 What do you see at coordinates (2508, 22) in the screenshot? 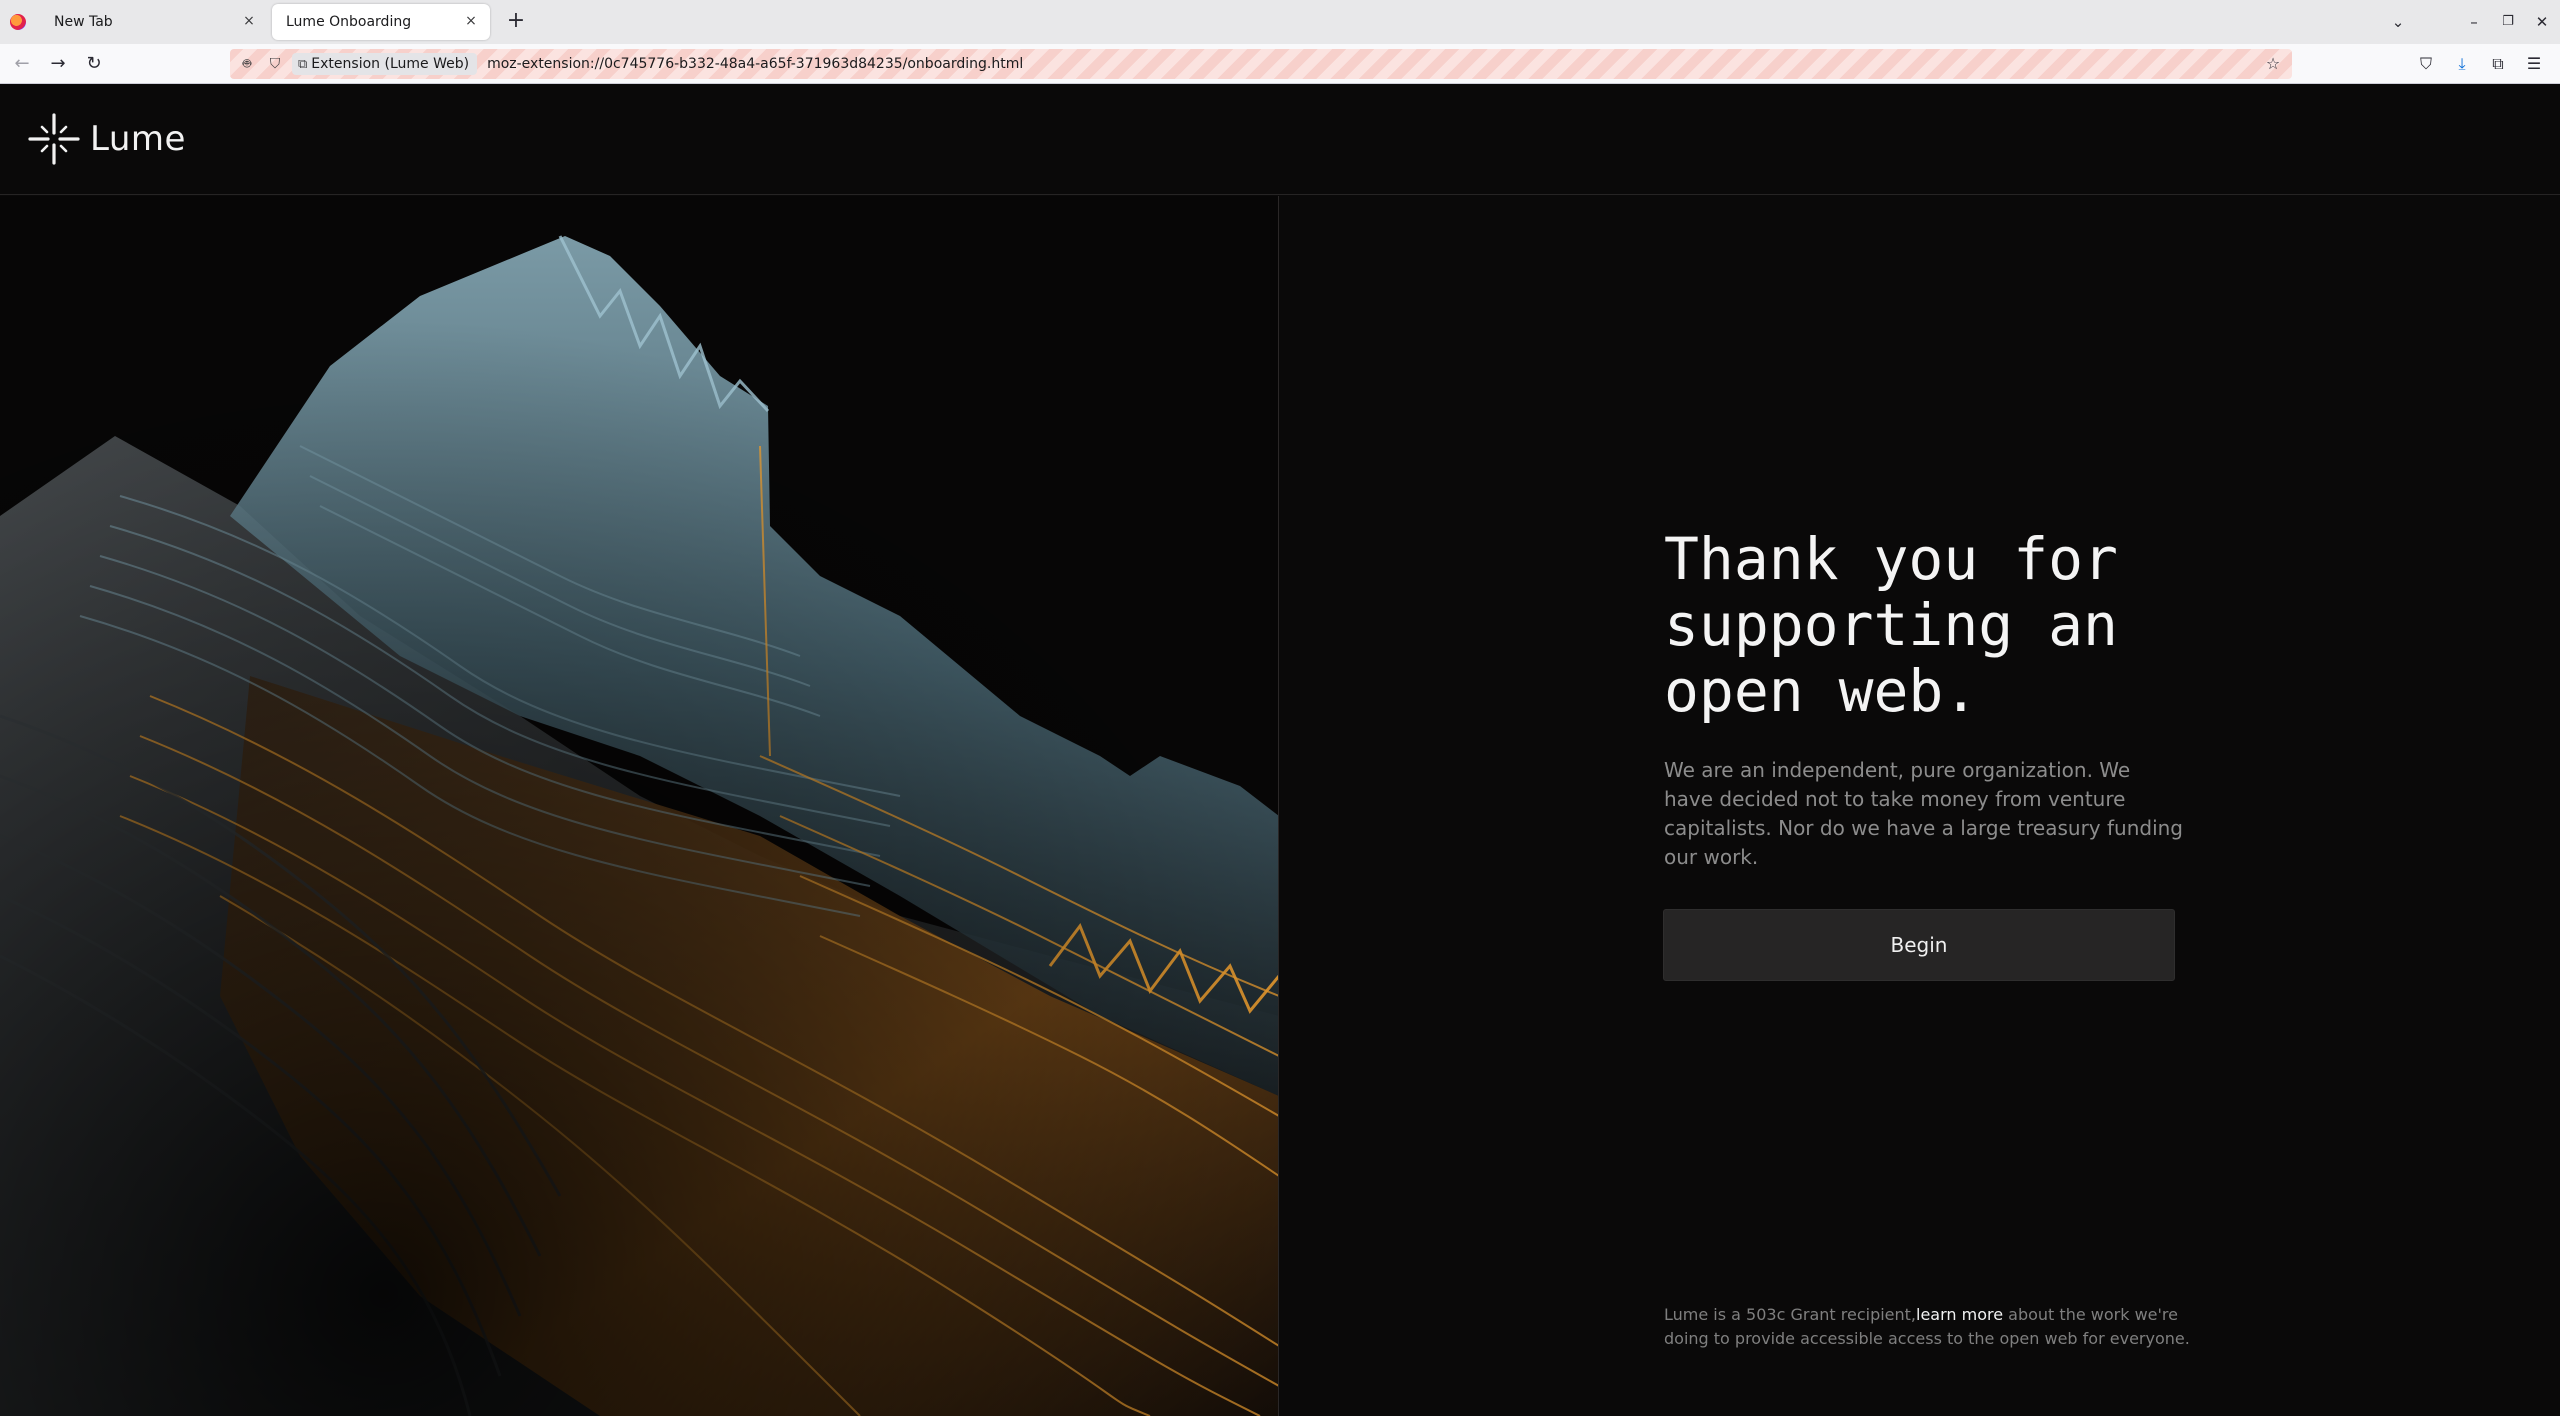
I see `restore-icon: ❐` at bounding box center [2508, 22].